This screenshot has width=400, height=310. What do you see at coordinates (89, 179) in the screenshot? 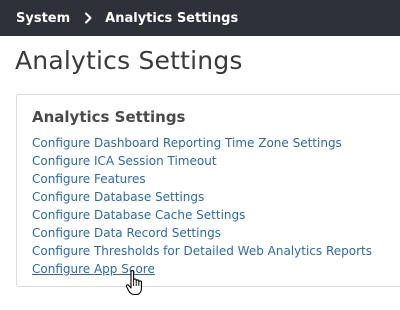
I see `features-link: Configure Features` at bounding box center [89, 179].